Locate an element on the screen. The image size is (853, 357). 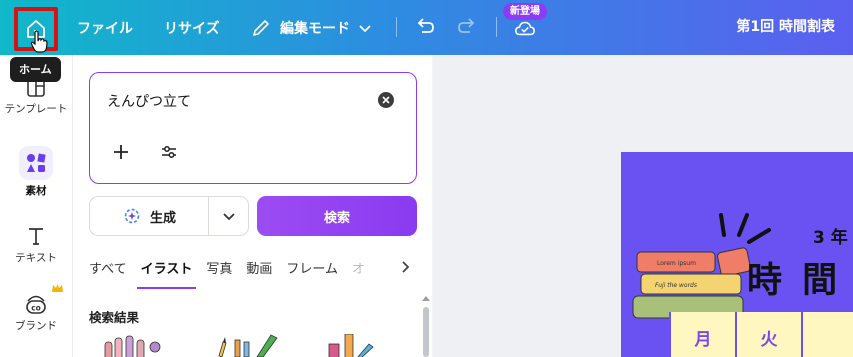
magic-sparkle-icon is located at coordinates (132, 216).